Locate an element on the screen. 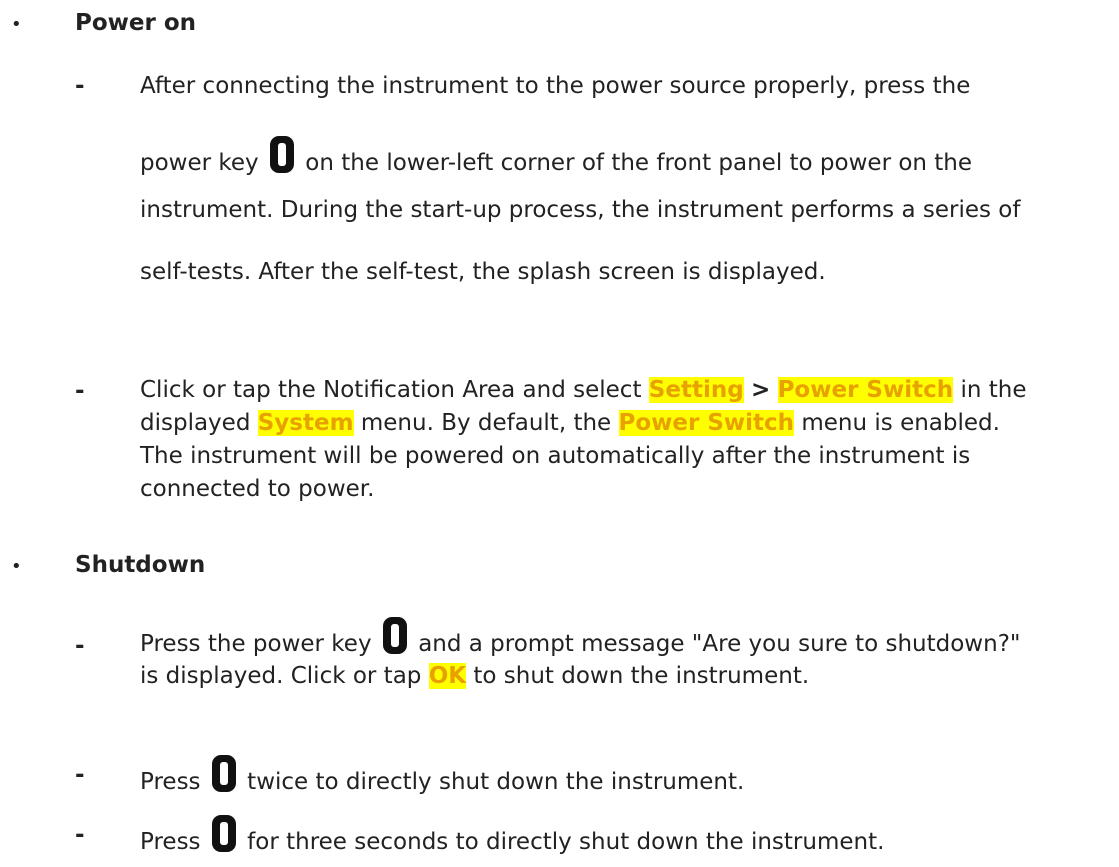 This screenshot has width=1119, height=867. system-menu-label: System is located at coordinates (305, 423).